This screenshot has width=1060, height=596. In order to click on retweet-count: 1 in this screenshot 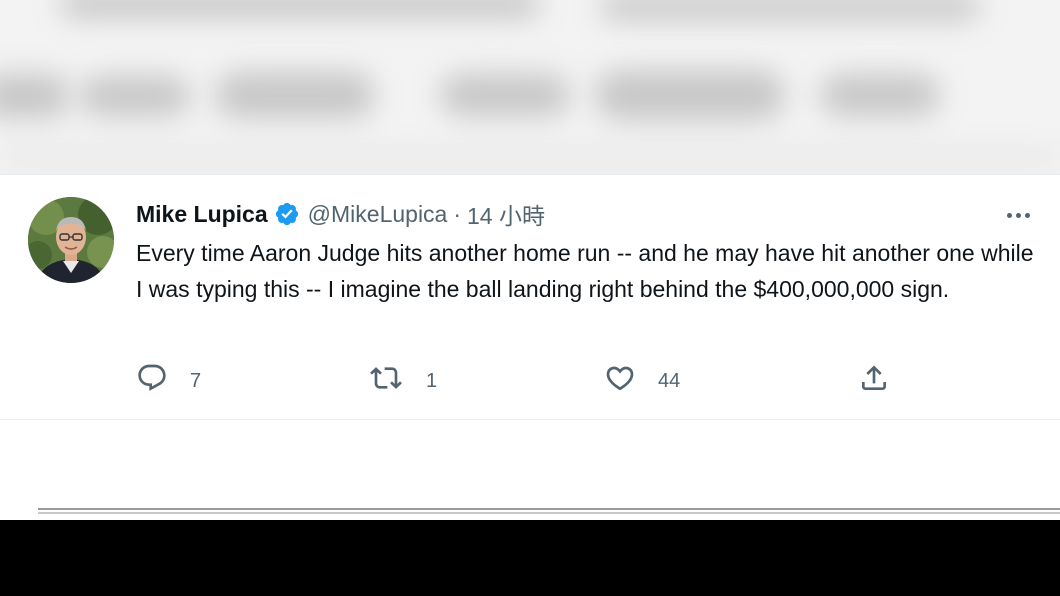, I will do `click(432, 380)`.